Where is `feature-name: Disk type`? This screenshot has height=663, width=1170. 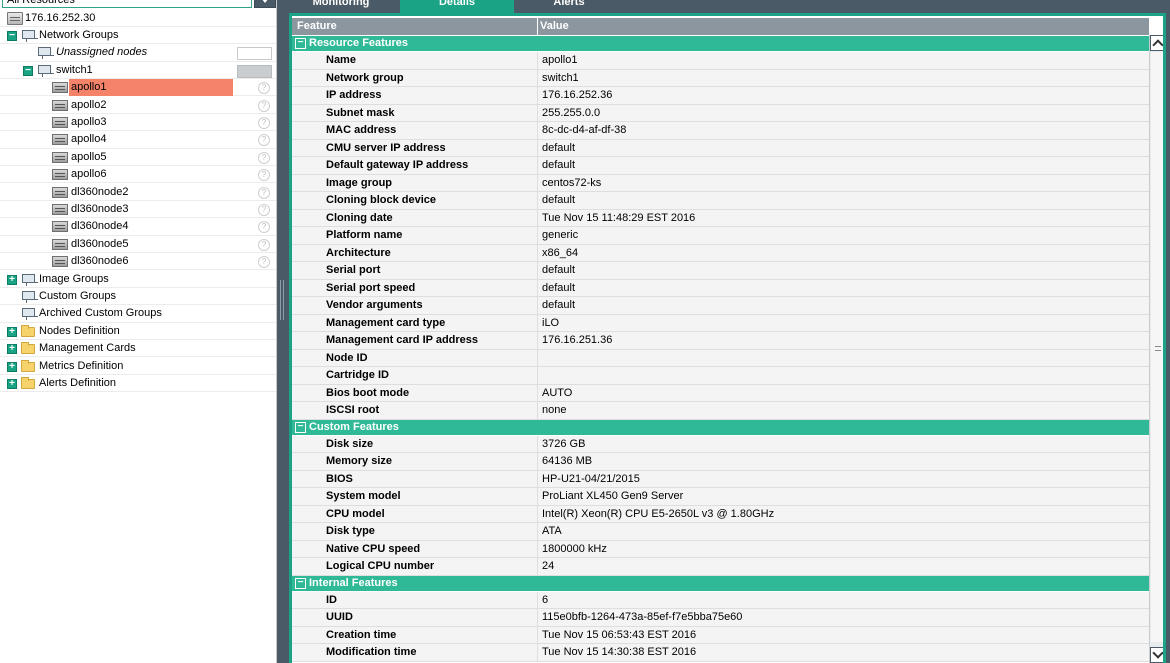
feature-name: Disk type is located at coordinates (350, 531).